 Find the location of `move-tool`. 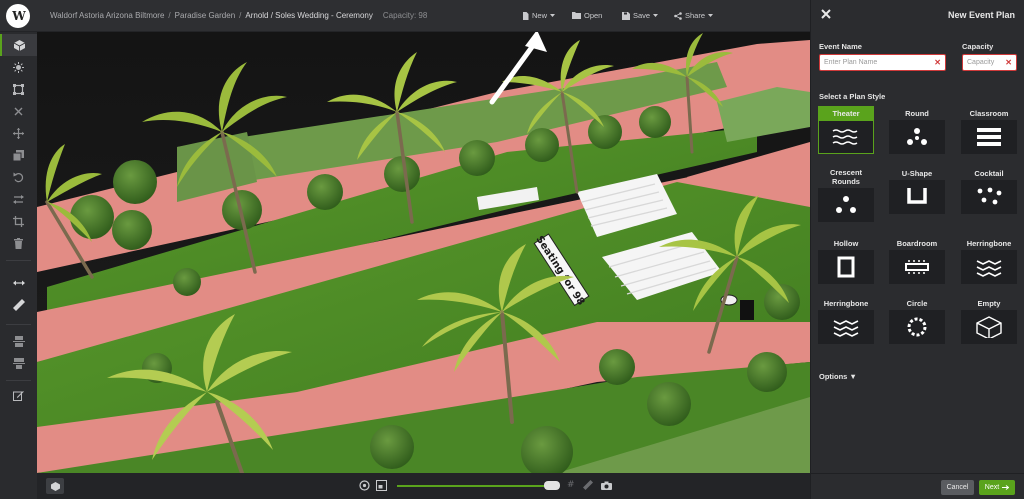

move-tool is located at coordinates (18, 133).